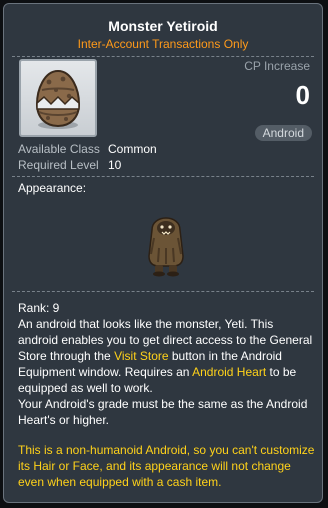 The width and height of the screenshot is (328, 508). What do you see at coordinates (58, 165) in the screenshot?
I see `required-level-label: Required Level` at bounding box center [58, 165].